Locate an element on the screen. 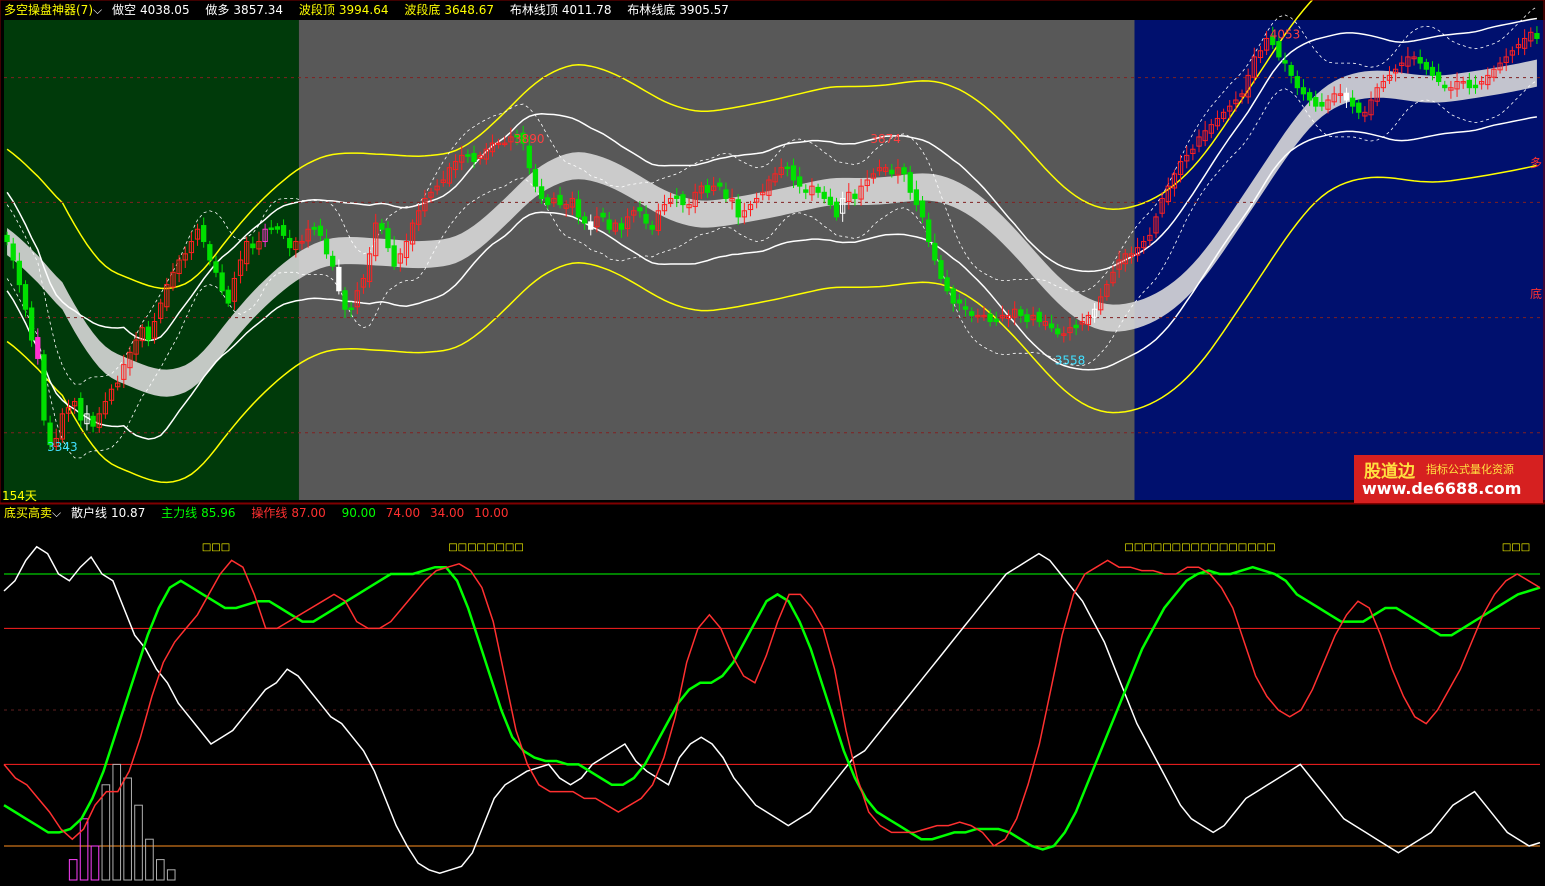  label-ref-90: 90.00 is located at coordinates (358, 513).